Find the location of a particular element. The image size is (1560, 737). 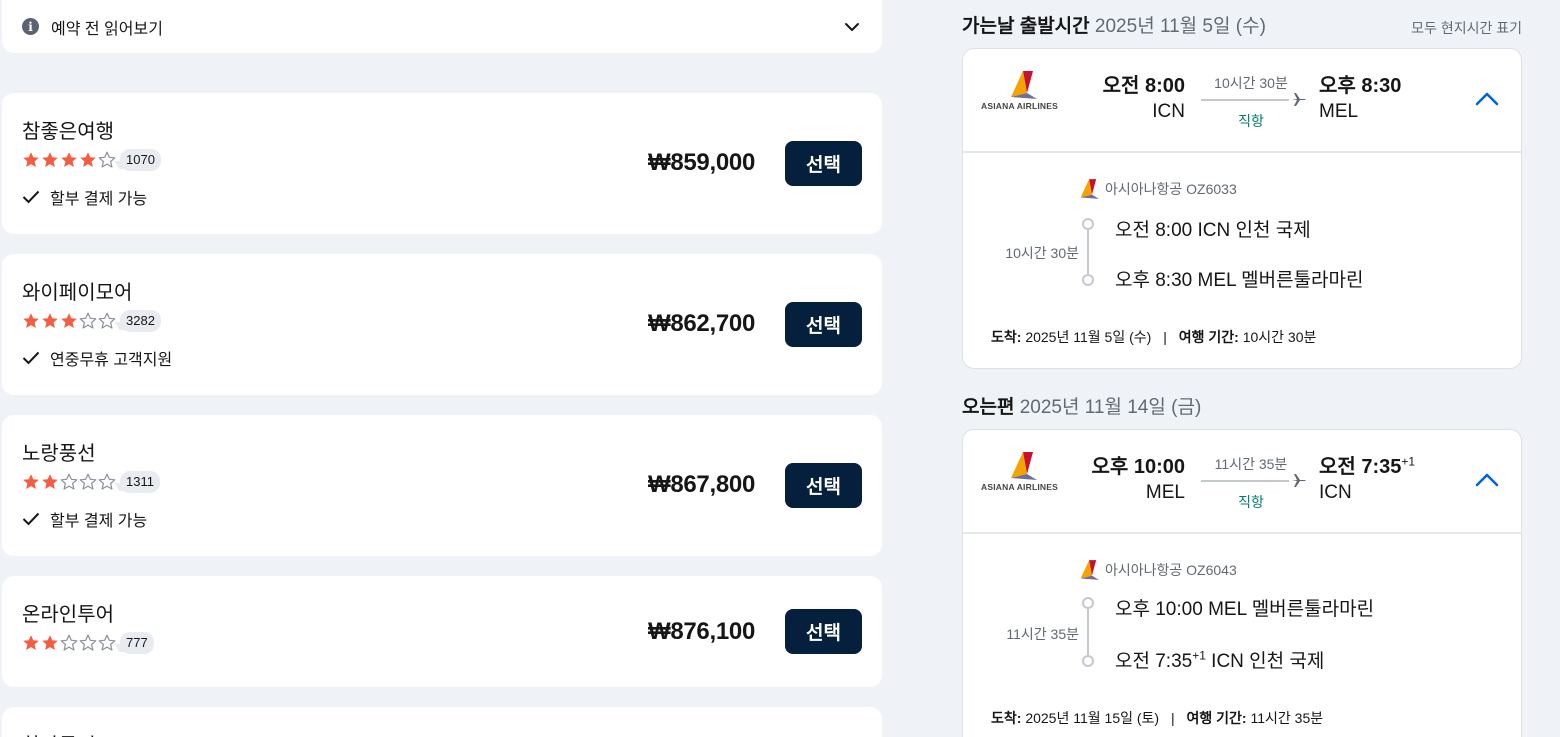

inbound-title-label: 오는편 is located at coordinates (988, 407).